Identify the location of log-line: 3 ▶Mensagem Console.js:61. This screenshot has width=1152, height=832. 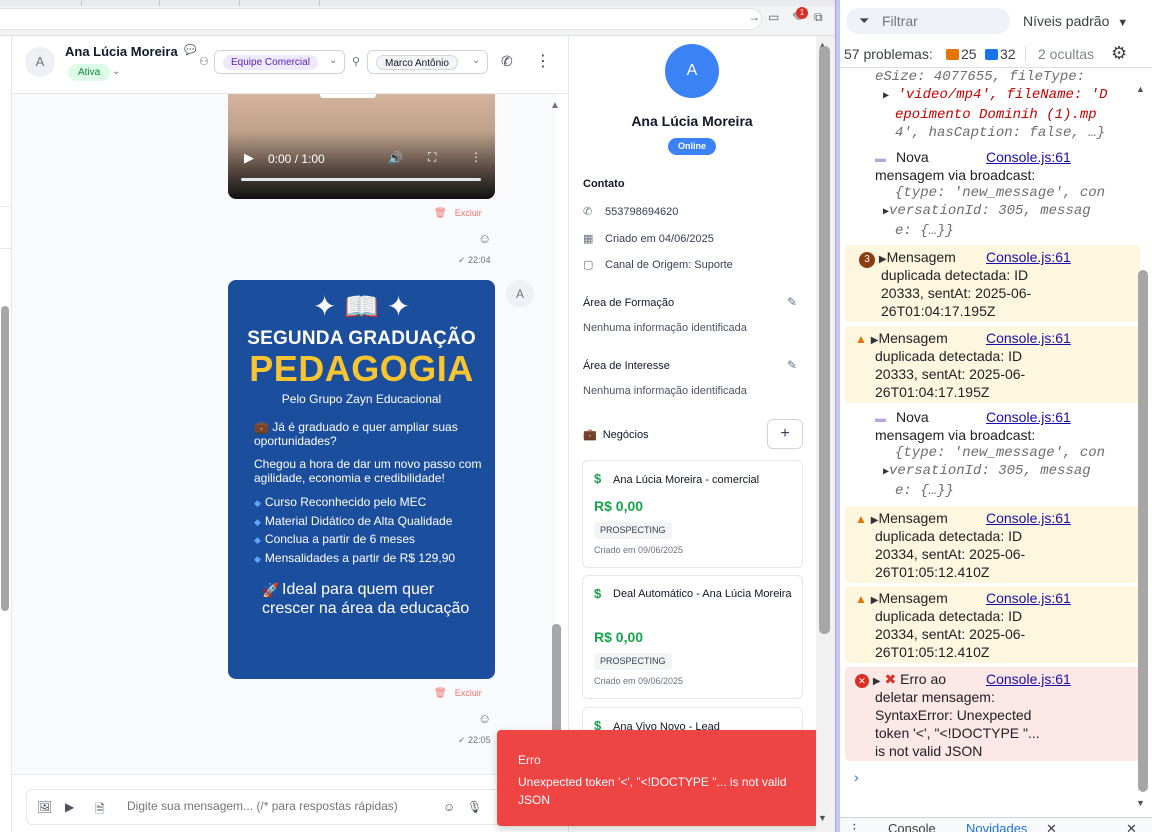
(992, 256).